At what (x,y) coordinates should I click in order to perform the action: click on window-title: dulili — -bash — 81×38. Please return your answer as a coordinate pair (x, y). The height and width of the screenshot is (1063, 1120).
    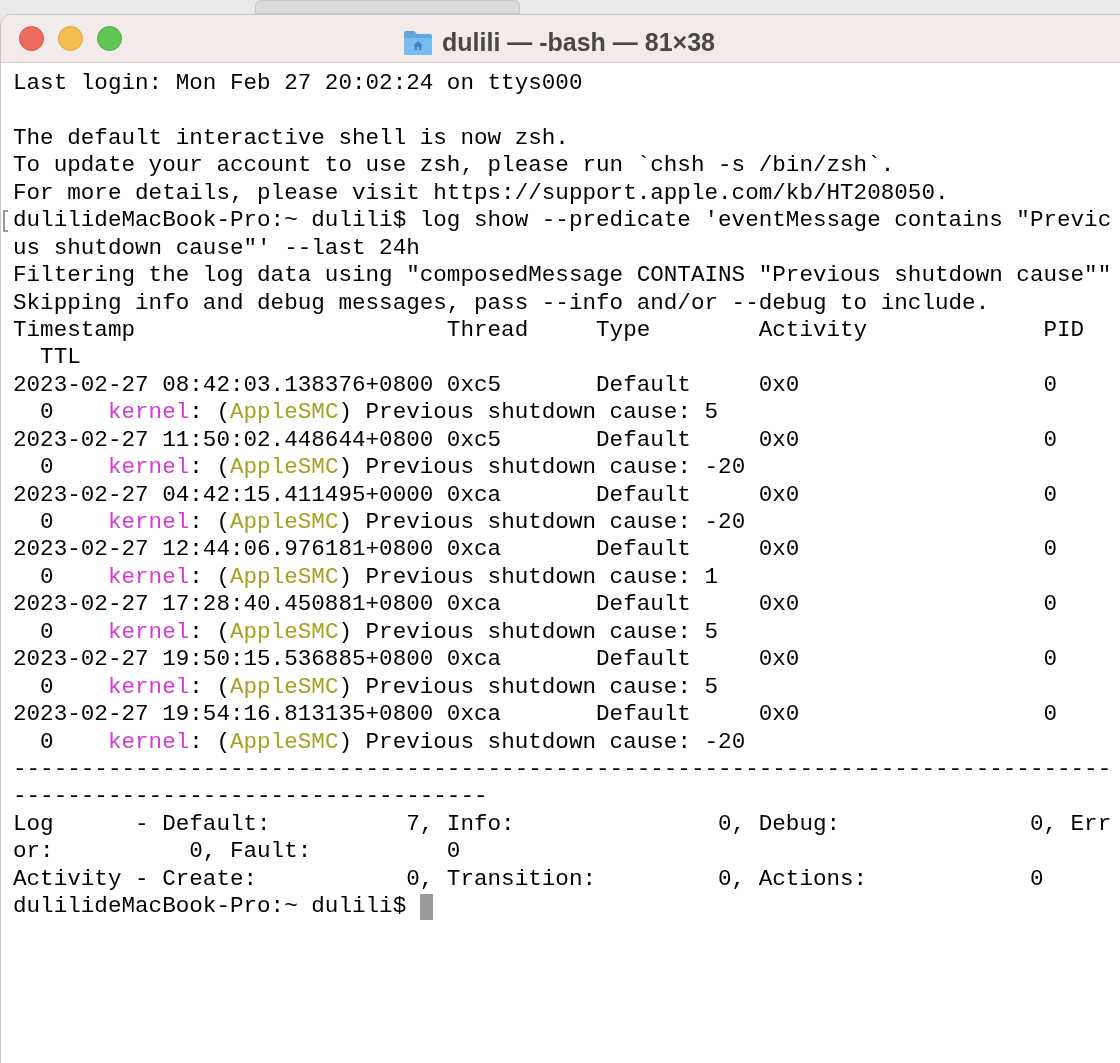
    Looking at the image, I should click on (578, 42).